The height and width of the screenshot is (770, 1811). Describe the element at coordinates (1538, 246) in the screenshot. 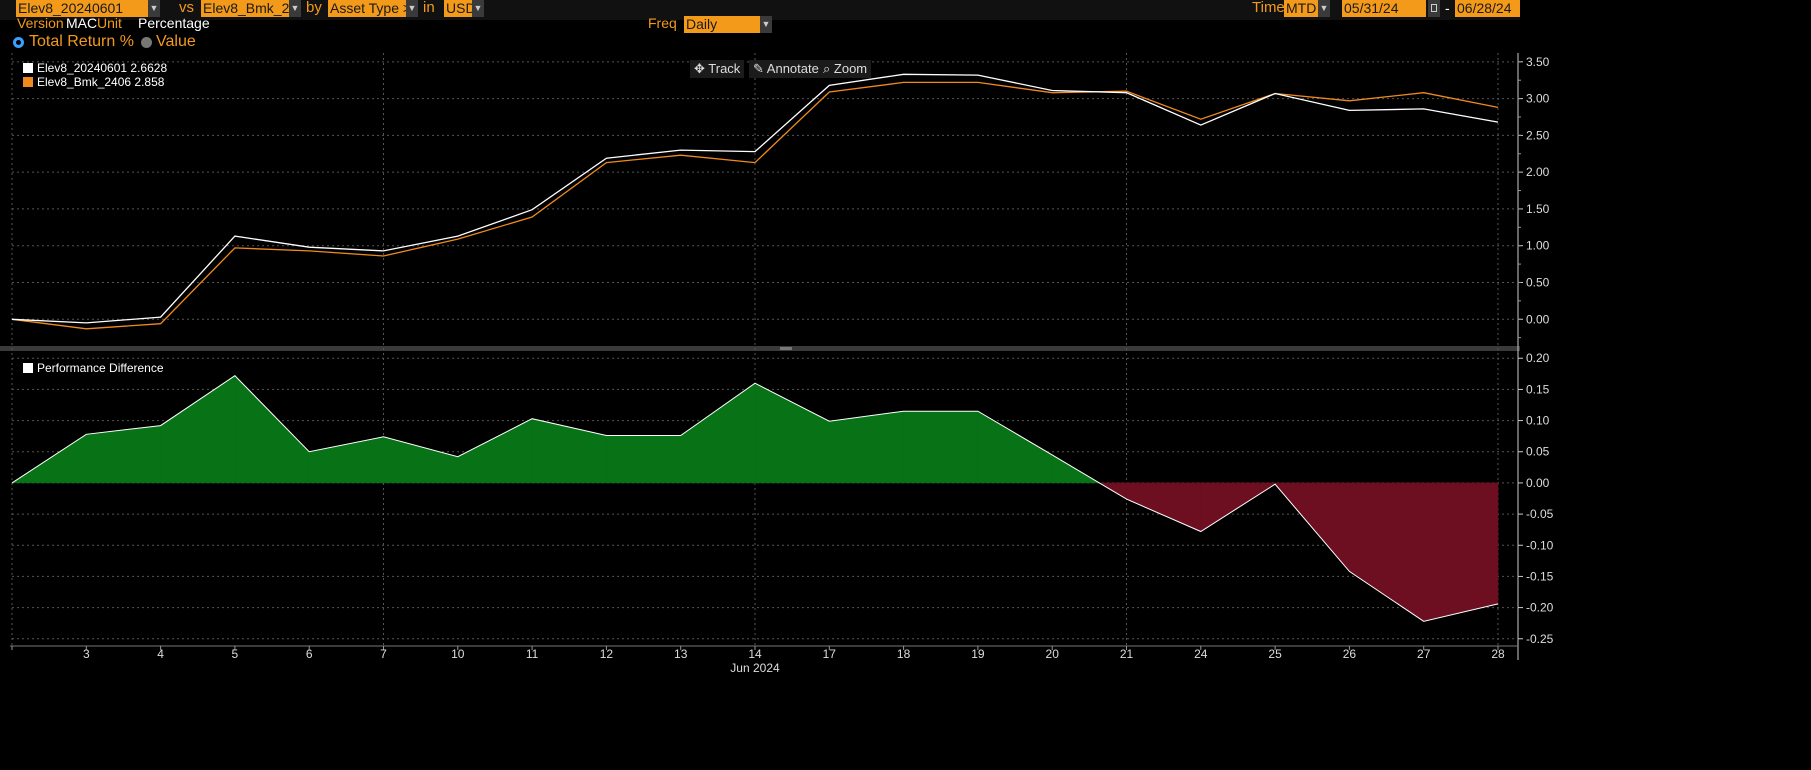

I see `y-tick-label: 1.00` at that location.